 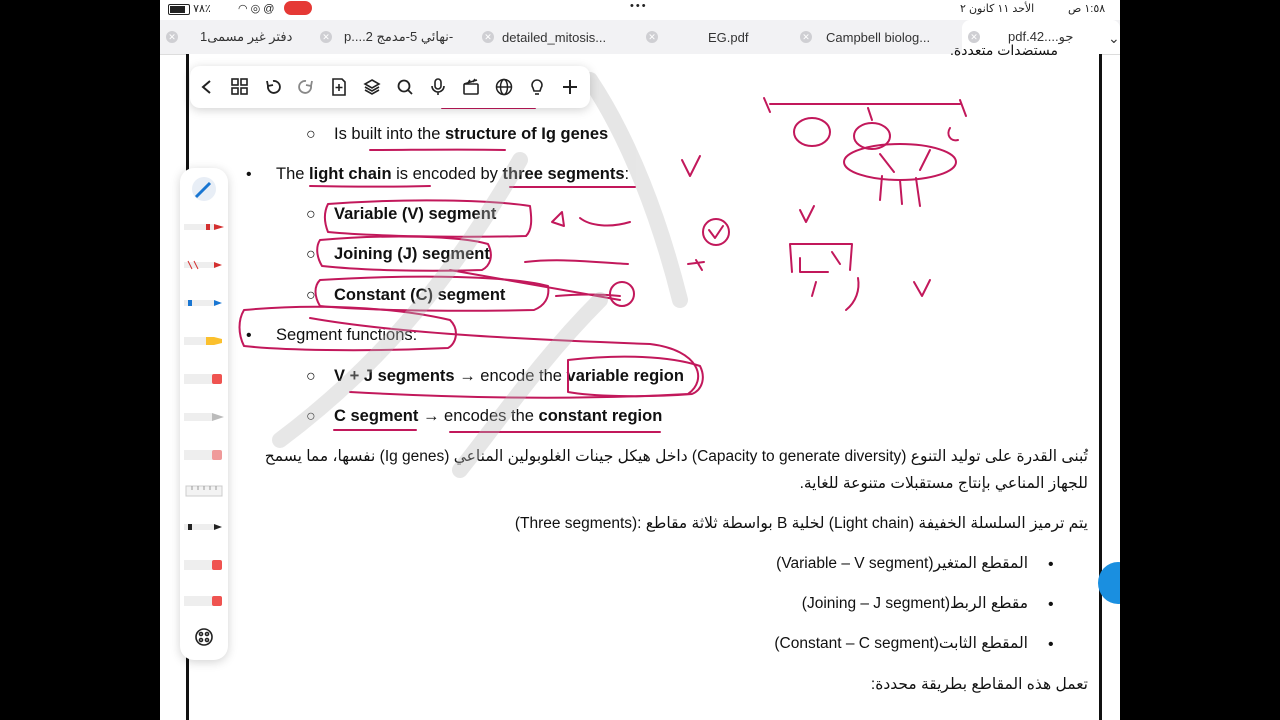 I want to click on ink-check, so click(x=716, y=232).